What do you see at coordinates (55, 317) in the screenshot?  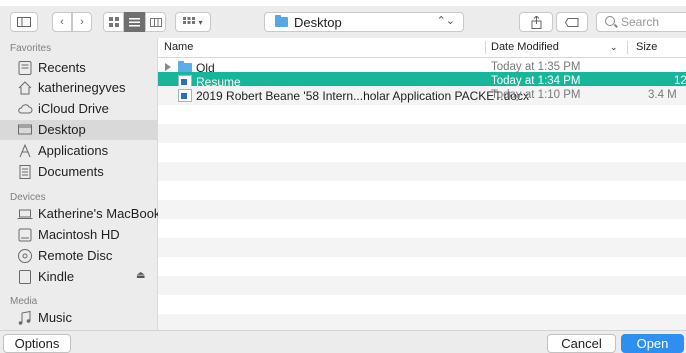 I see `sidebar-item-label: Music` at bounding box center [55, 317].